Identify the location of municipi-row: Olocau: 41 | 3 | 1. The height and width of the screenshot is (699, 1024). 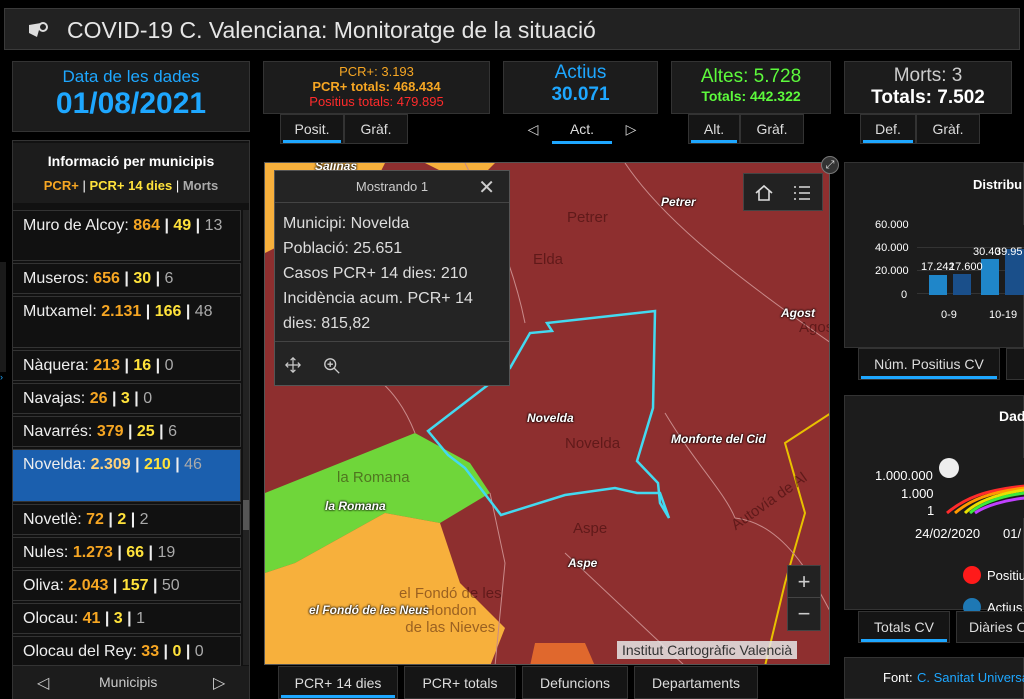
(126, 618).